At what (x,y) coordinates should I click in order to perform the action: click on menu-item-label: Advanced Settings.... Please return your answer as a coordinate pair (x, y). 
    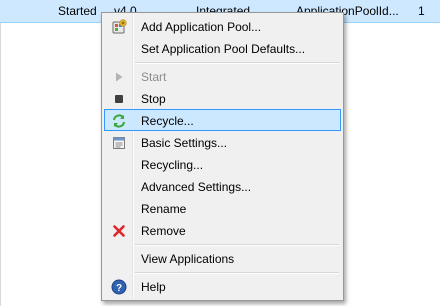
    Looking at the image, I should click on (196, 187).